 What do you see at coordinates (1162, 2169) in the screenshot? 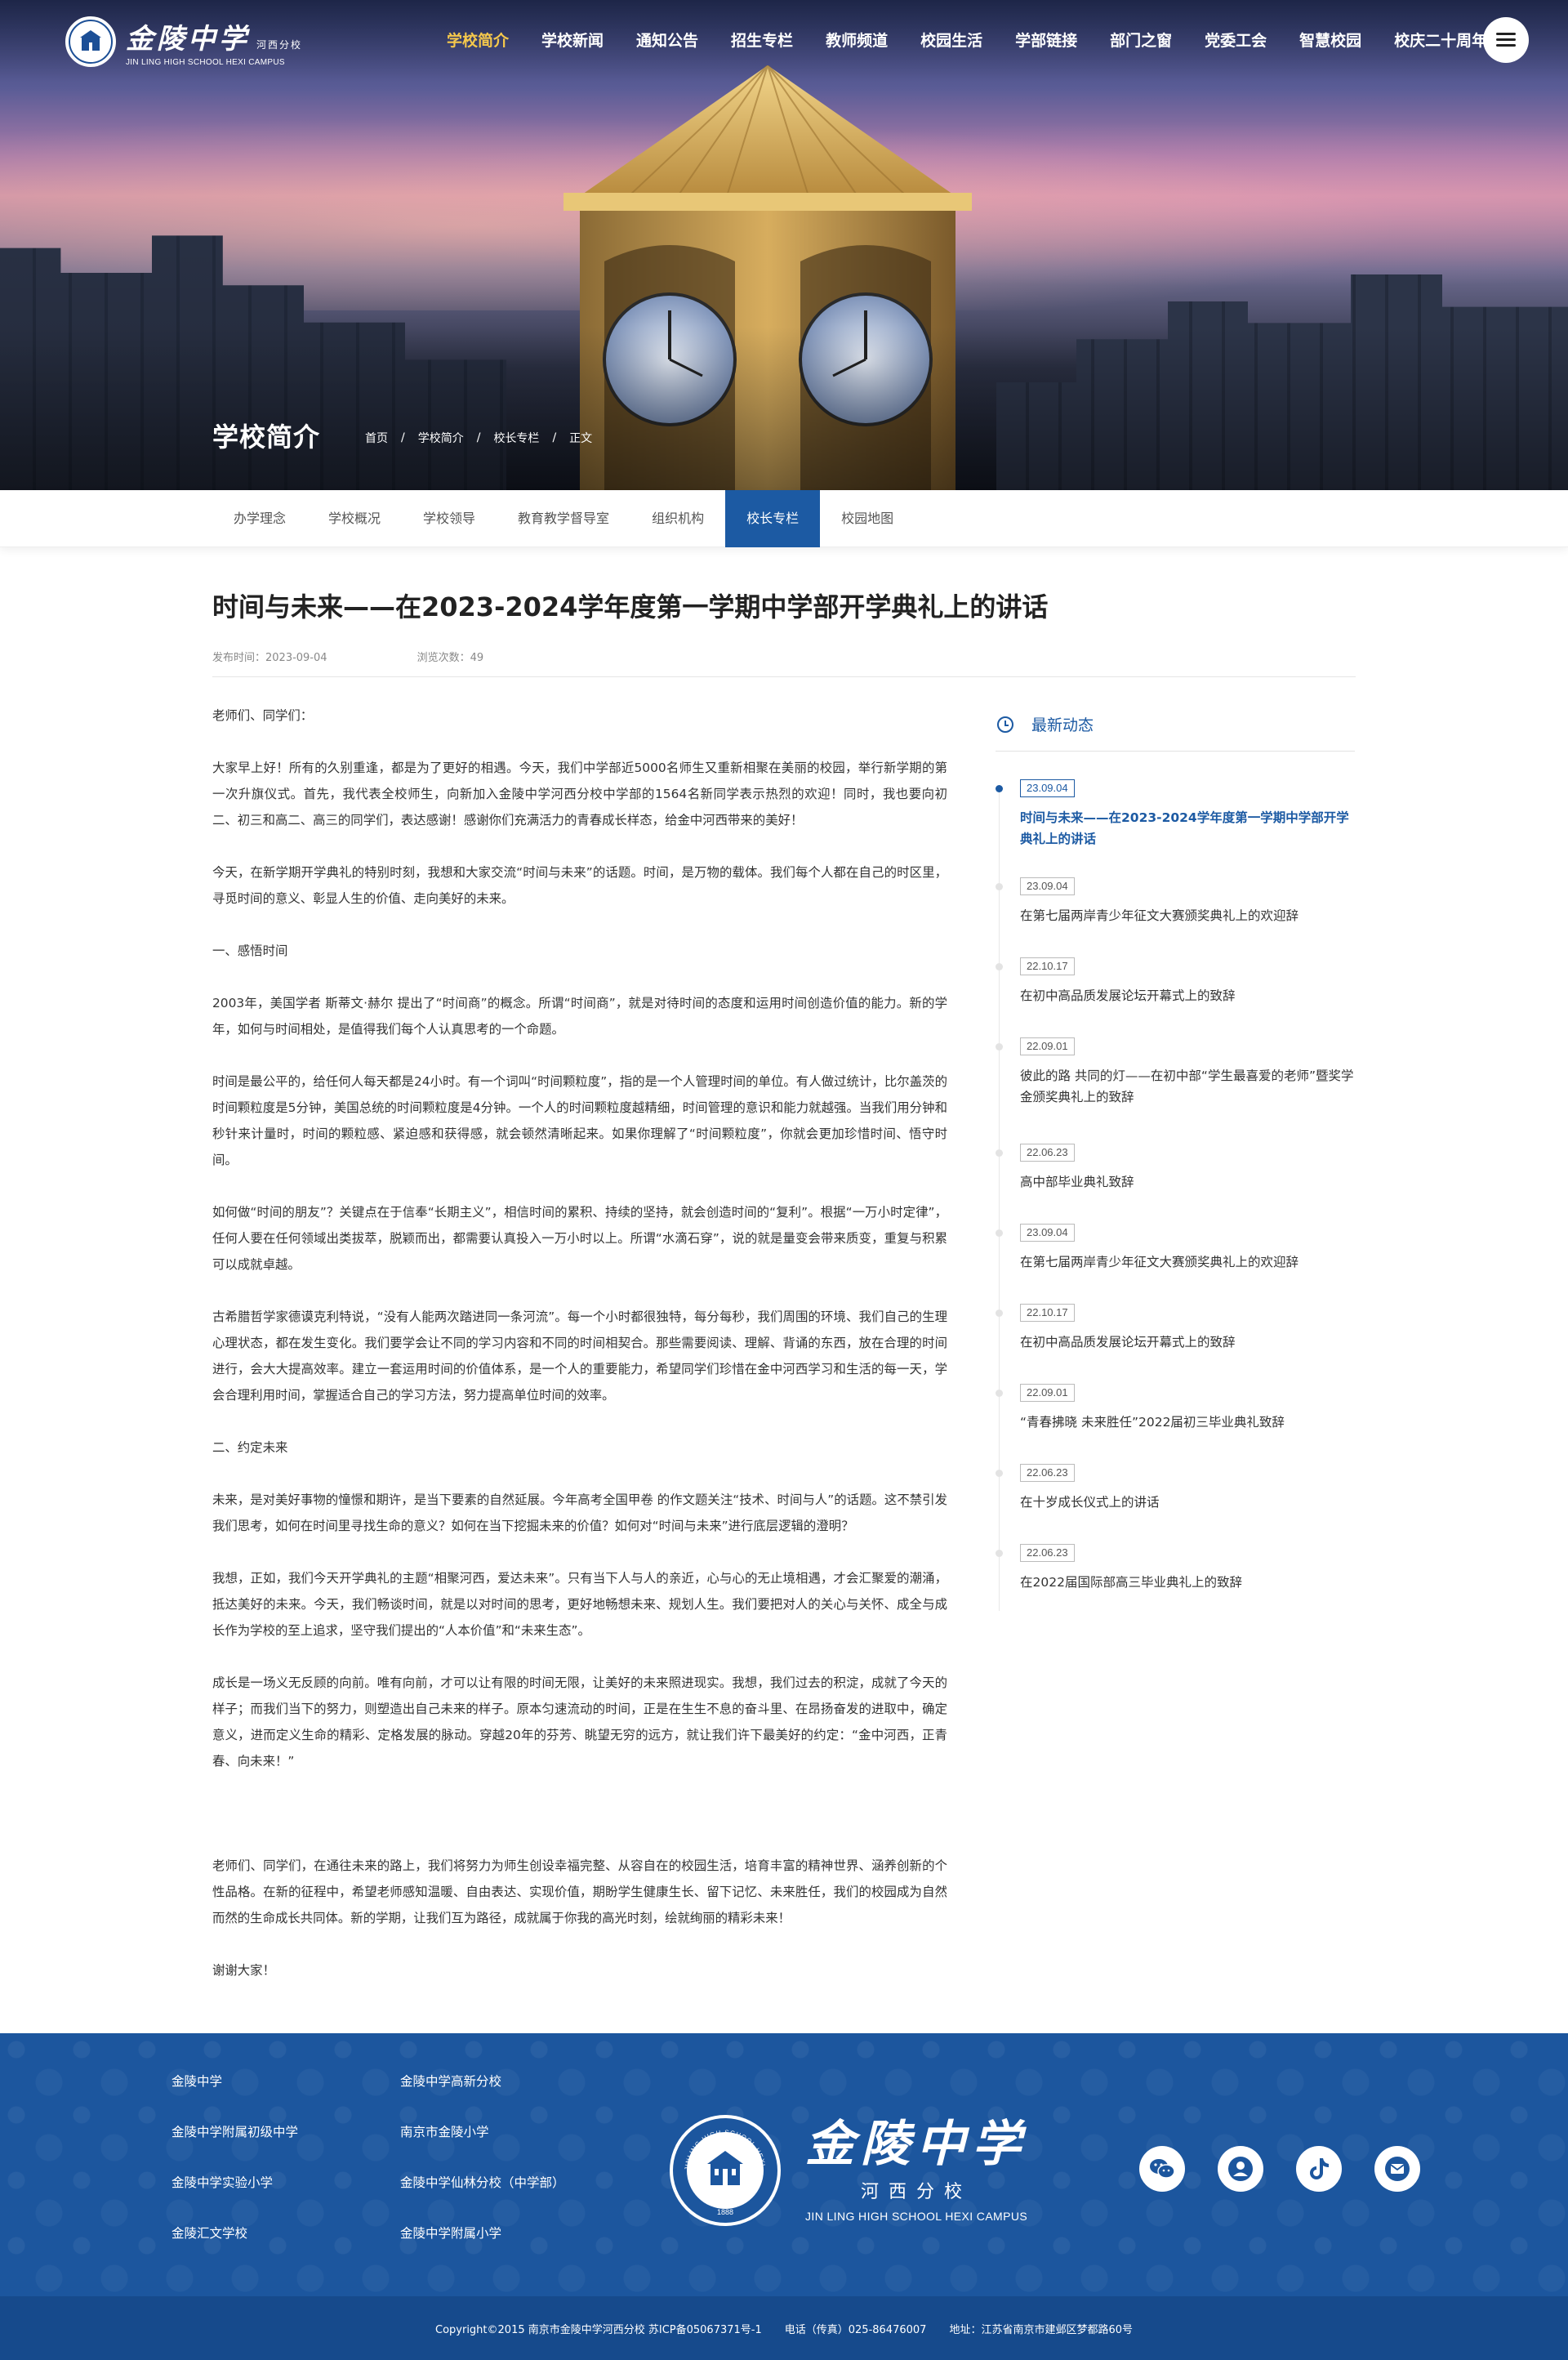
I see `wechat-button` at bounding box center [1162, 2169].